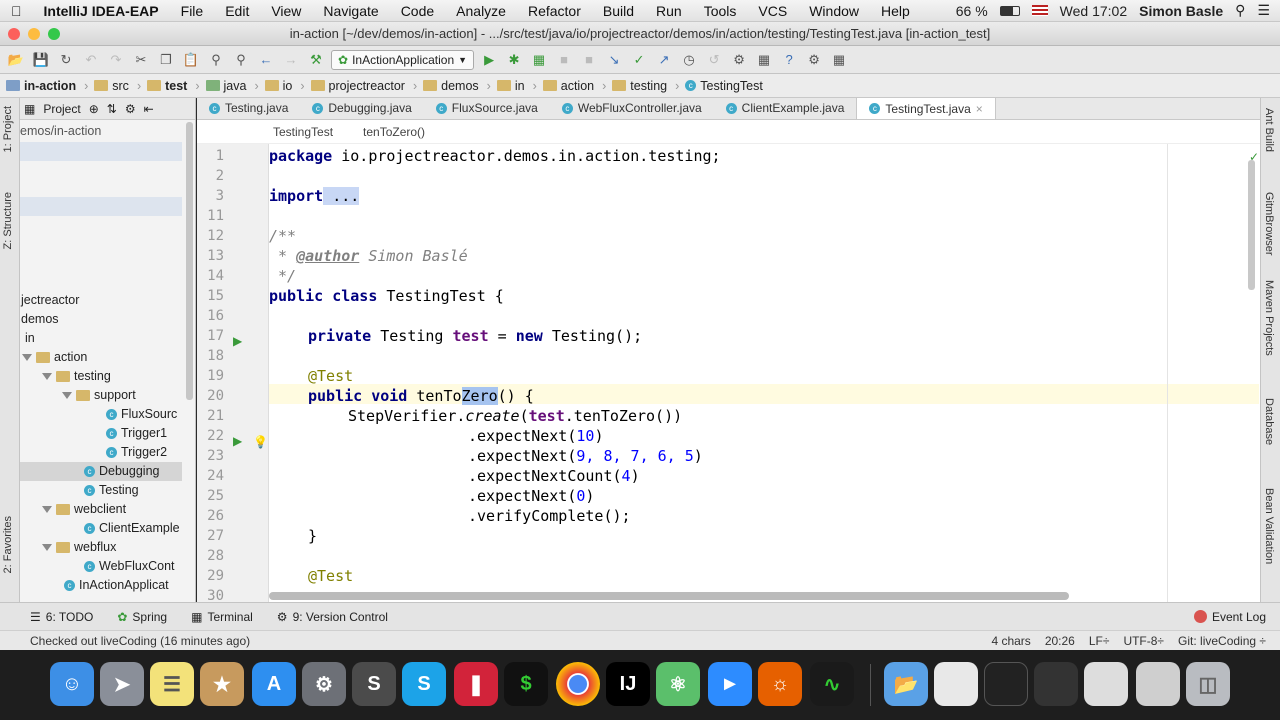  Describe the element at coordinates (189, 261) in the screenshot. I see `project-panel-scrollbar` at that location.